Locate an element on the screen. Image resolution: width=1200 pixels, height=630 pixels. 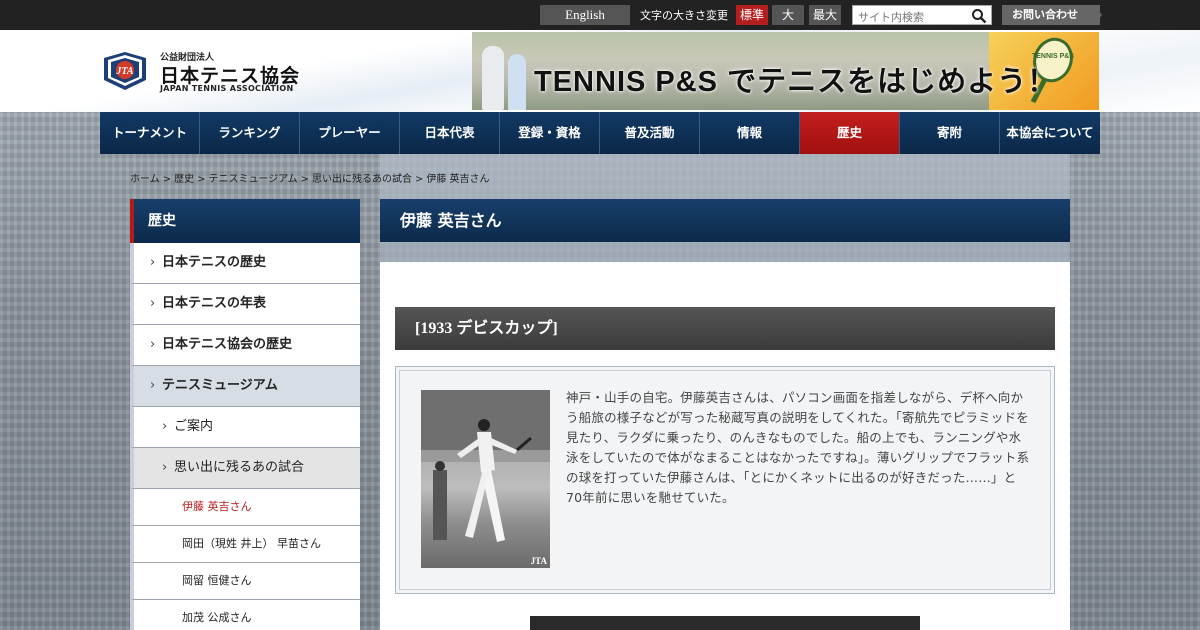
sidebar-item-label: 加茂 公成さん is located at coordinates (217, 617).